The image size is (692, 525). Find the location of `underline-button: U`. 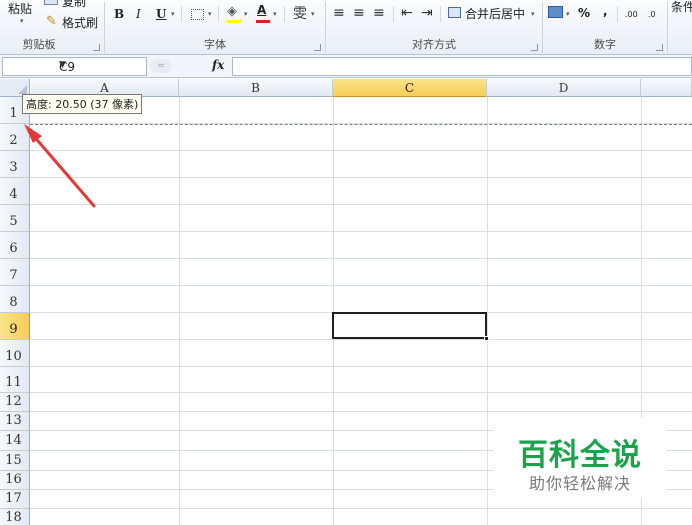

underline-button: U is located at coordinates (161, 14).